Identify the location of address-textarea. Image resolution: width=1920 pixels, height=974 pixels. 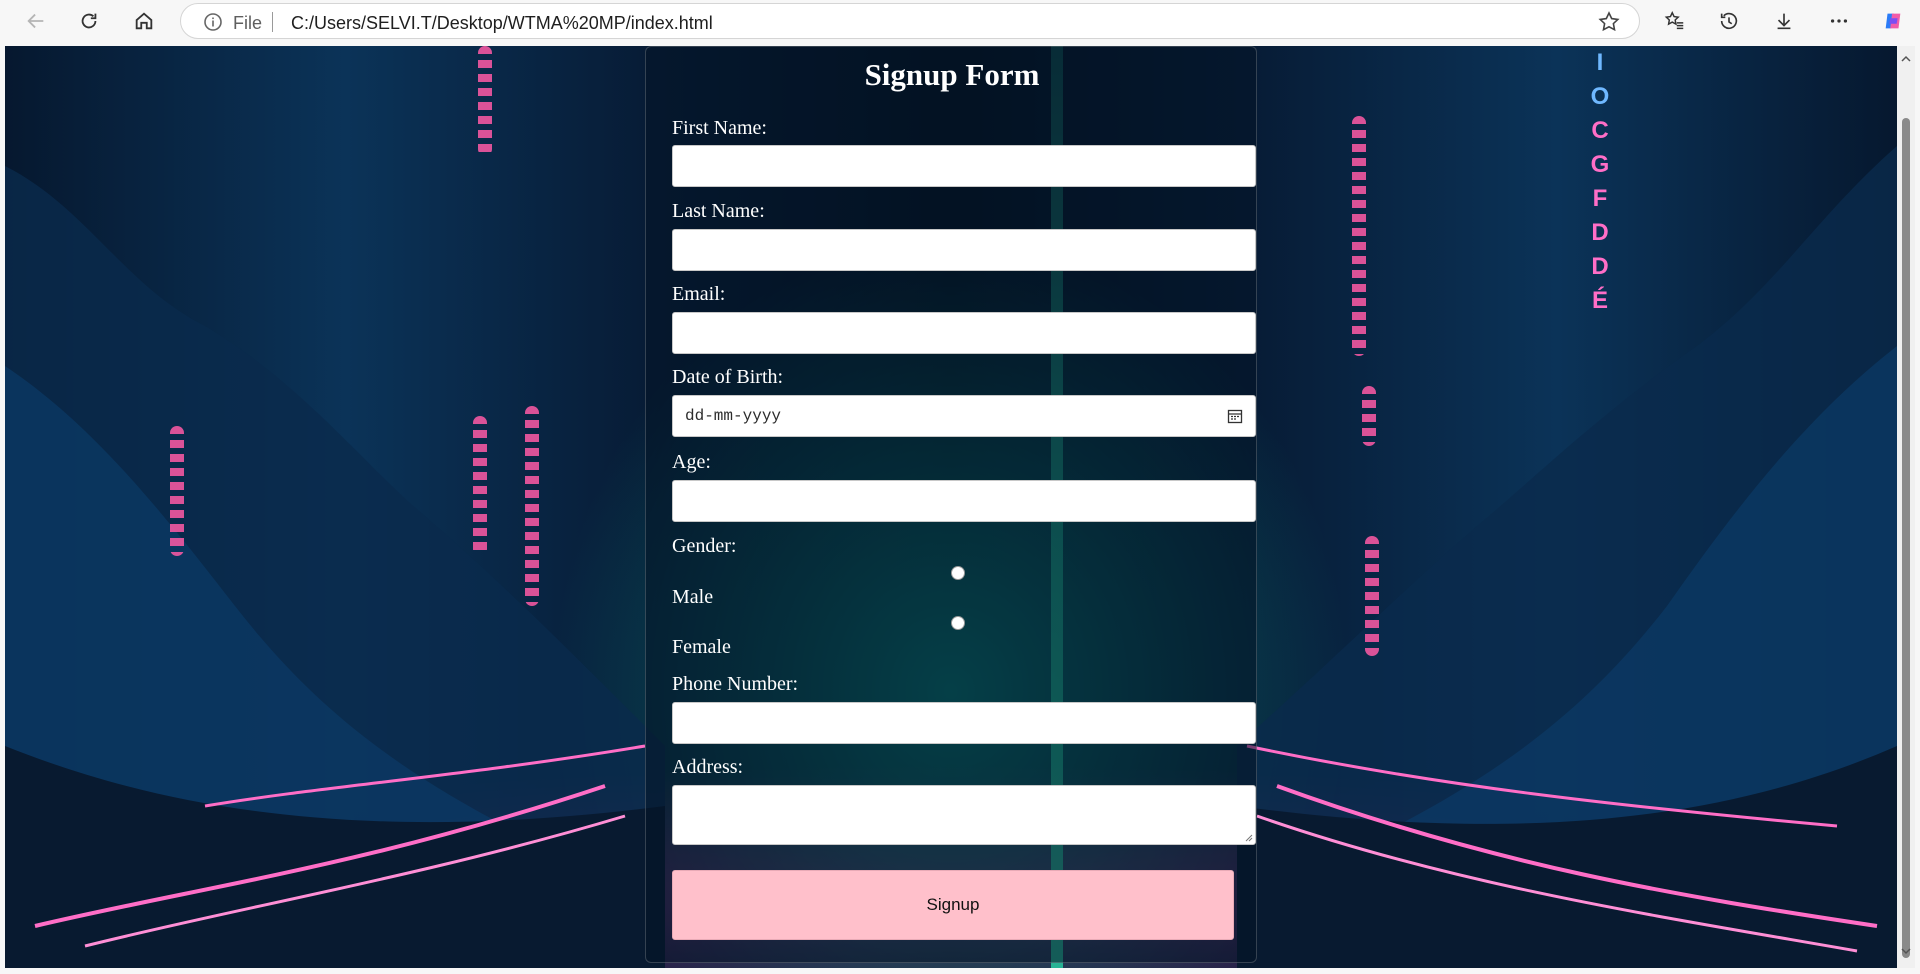
(964, 815).